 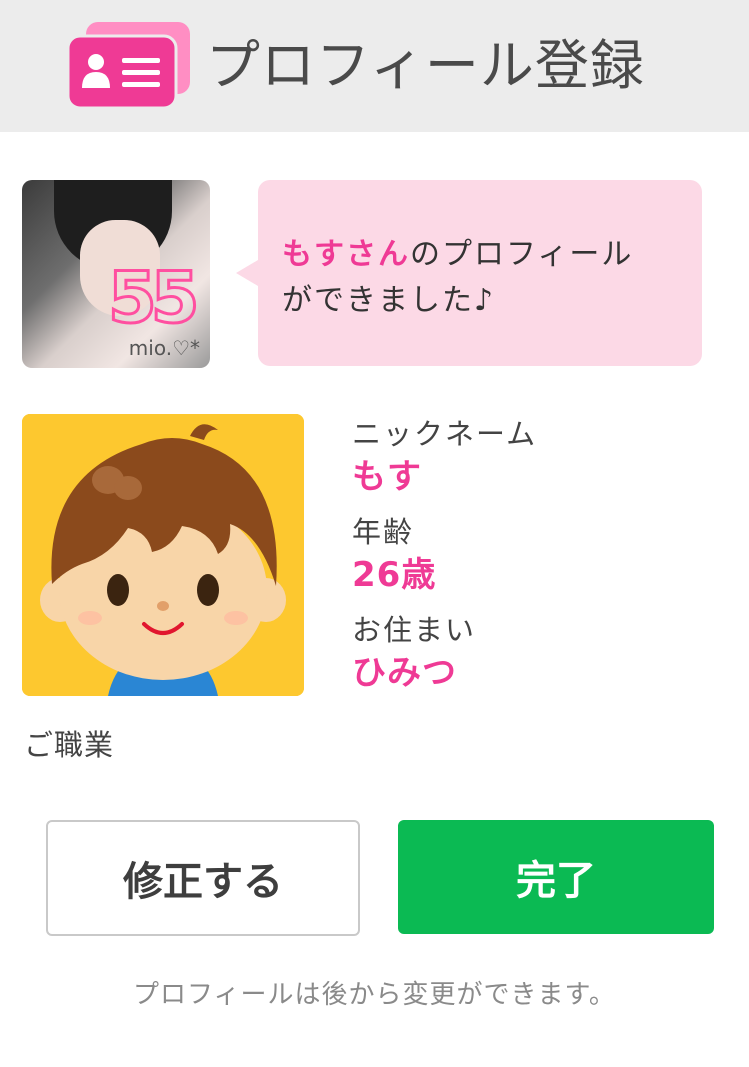 What do you see at coordinates (394, 575) in the screenshot?
I see `age-value: 26歳` at bounding box center [394, 575].